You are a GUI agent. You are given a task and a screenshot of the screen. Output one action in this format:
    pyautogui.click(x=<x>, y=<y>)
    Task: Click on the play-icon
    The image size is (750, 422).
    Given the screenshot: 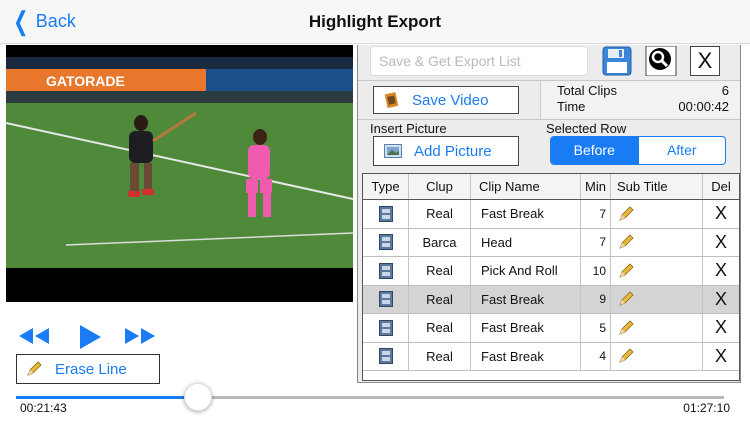 What is the action you would take?
    pyautogui.click(x=90, y=337)
    